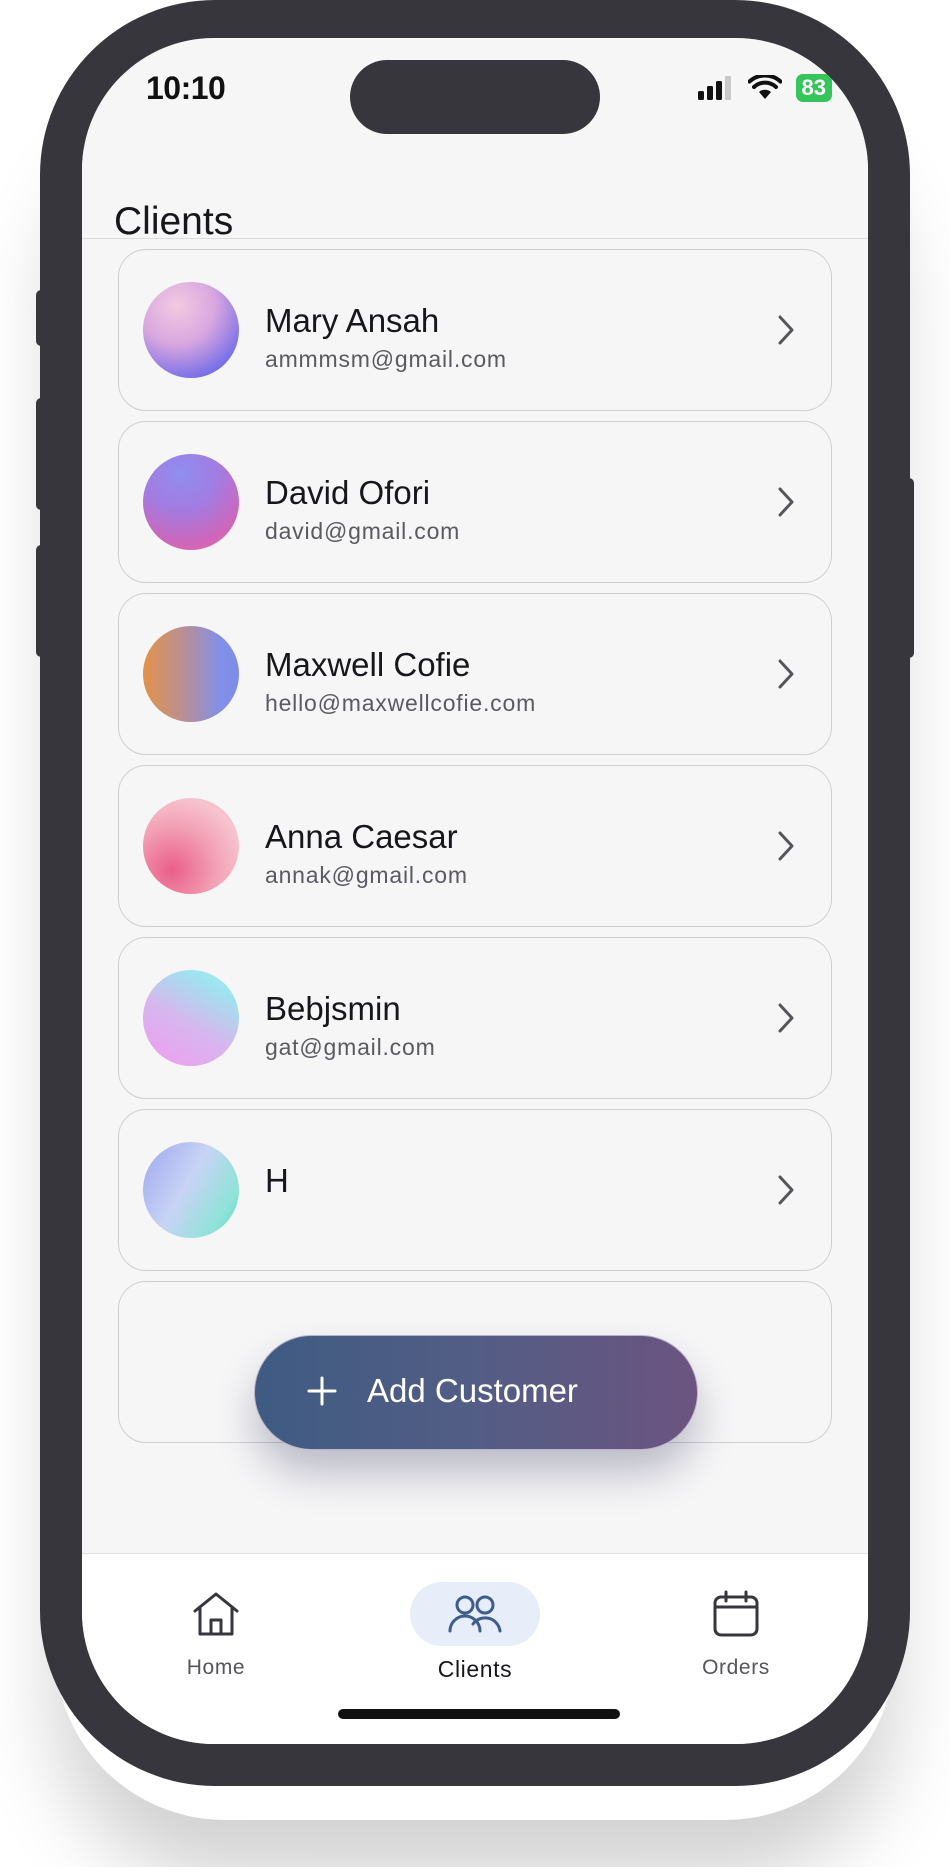 Image resolution: width=950 pixels, height=1867 pixels. What do you see at coordinates (472, 1390) in the screenshot?
I see `add-customer-label: Add Customer` at bounding box center [472, 1390].